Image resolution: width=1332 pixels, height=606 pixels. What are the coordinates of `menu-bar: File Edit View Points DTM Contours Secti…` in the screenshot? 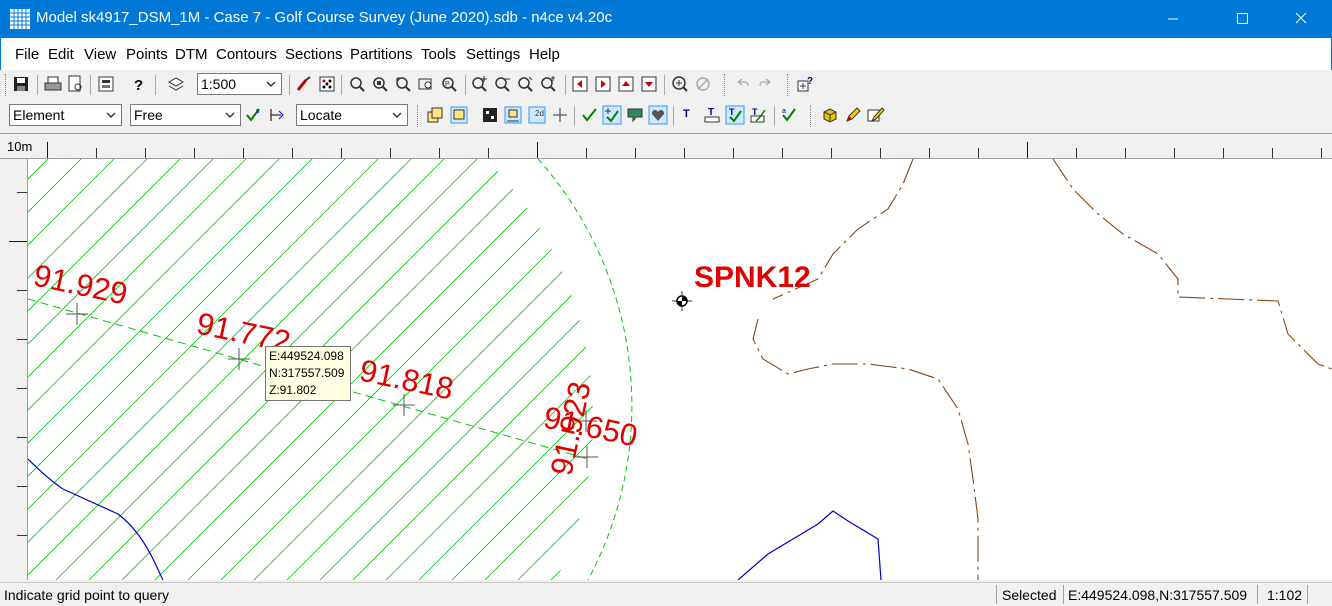 It's located at (666, 54).